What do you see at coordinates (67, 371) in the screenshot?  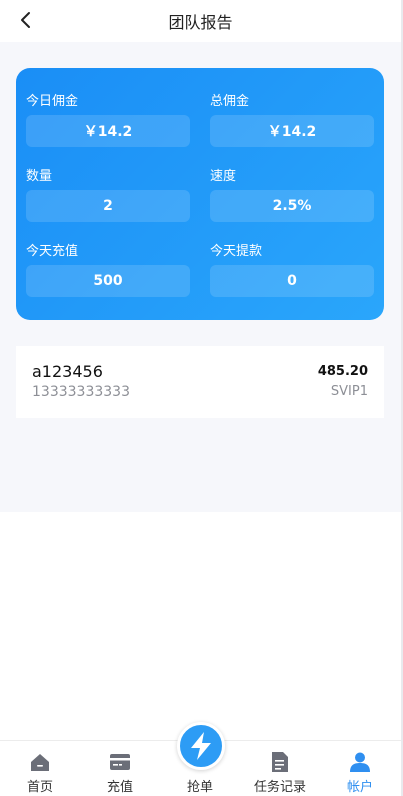 I see `member-name: a123456` at bounding box center [67, 371].